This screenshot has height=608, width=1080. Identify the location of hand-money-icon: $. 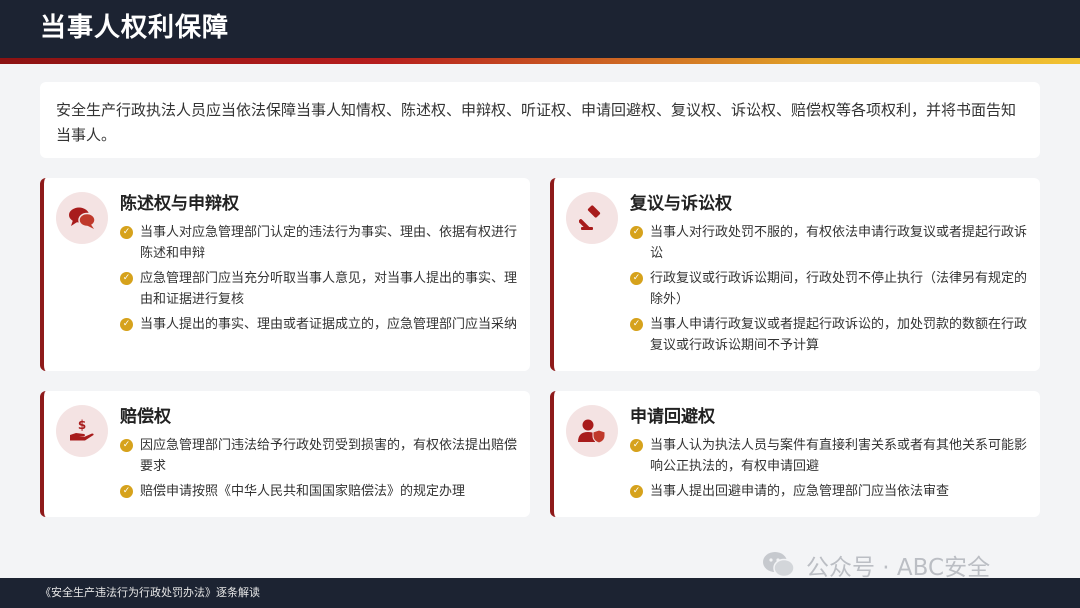
(82, 431).